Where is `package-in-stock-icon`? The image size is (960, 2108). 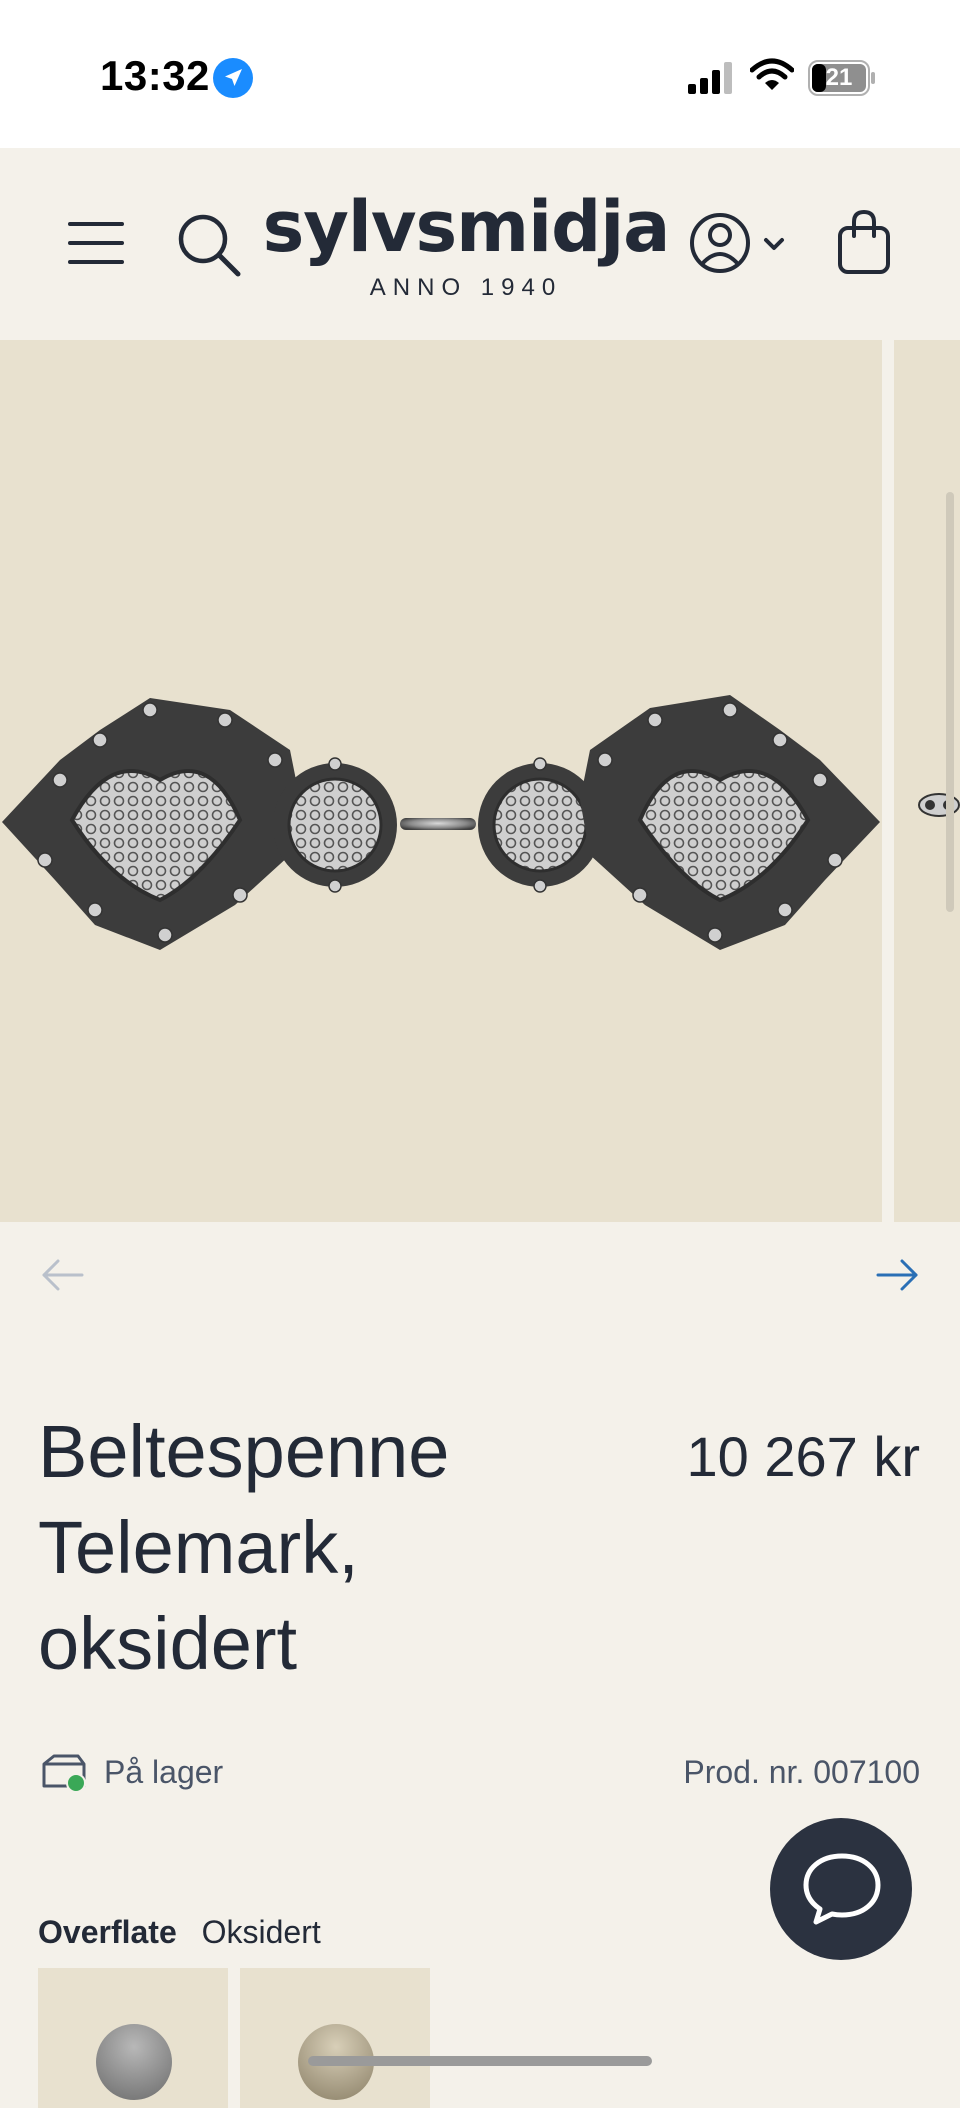 package-in-stock-icon is located at coordinates (64, 1773).